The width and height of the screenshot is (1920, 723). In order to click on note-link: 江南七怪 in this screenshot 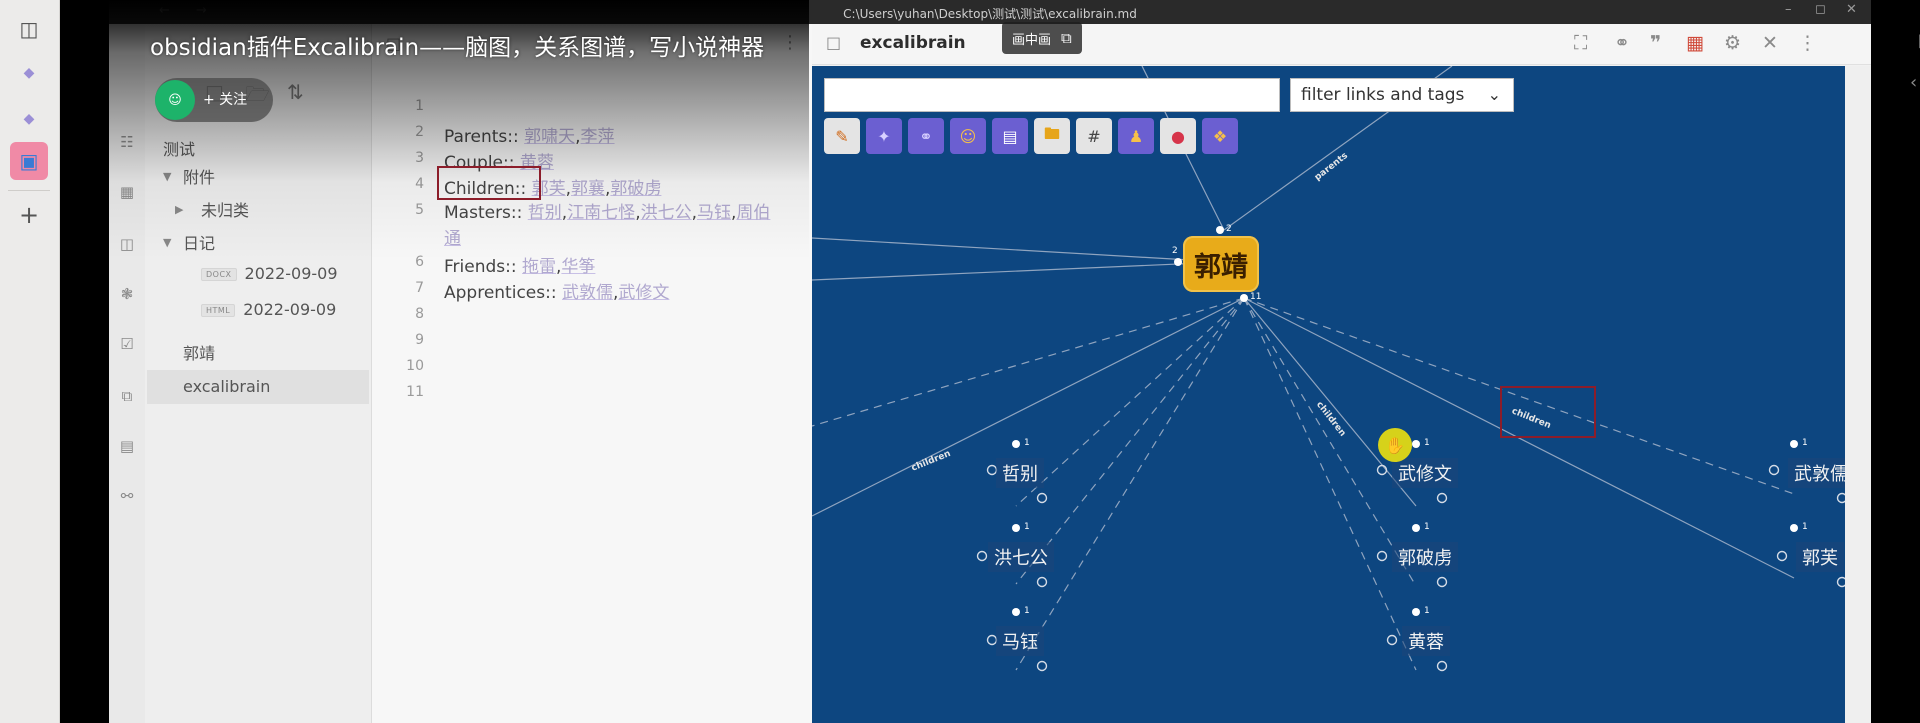, I will do `click(601, 213)`.